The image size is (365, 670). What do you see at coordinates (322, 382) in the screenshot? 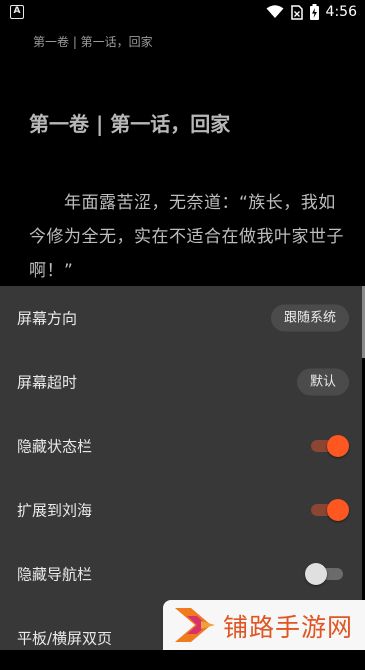
I see `screen-timeout-selector: 默认` at bounding box center [322, 382].